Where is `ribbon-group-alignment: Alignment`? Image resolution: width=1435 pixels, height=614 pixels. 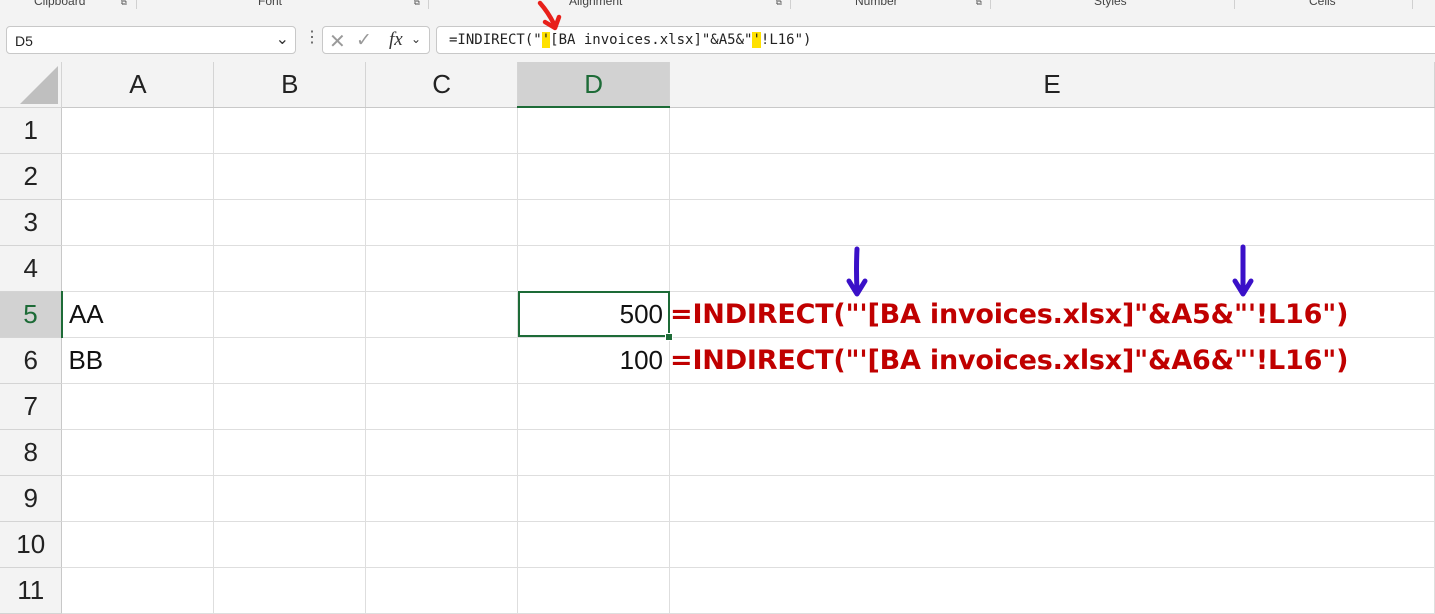 ribbon-group-alignment: Alignment is located at coordinates (596, 4).